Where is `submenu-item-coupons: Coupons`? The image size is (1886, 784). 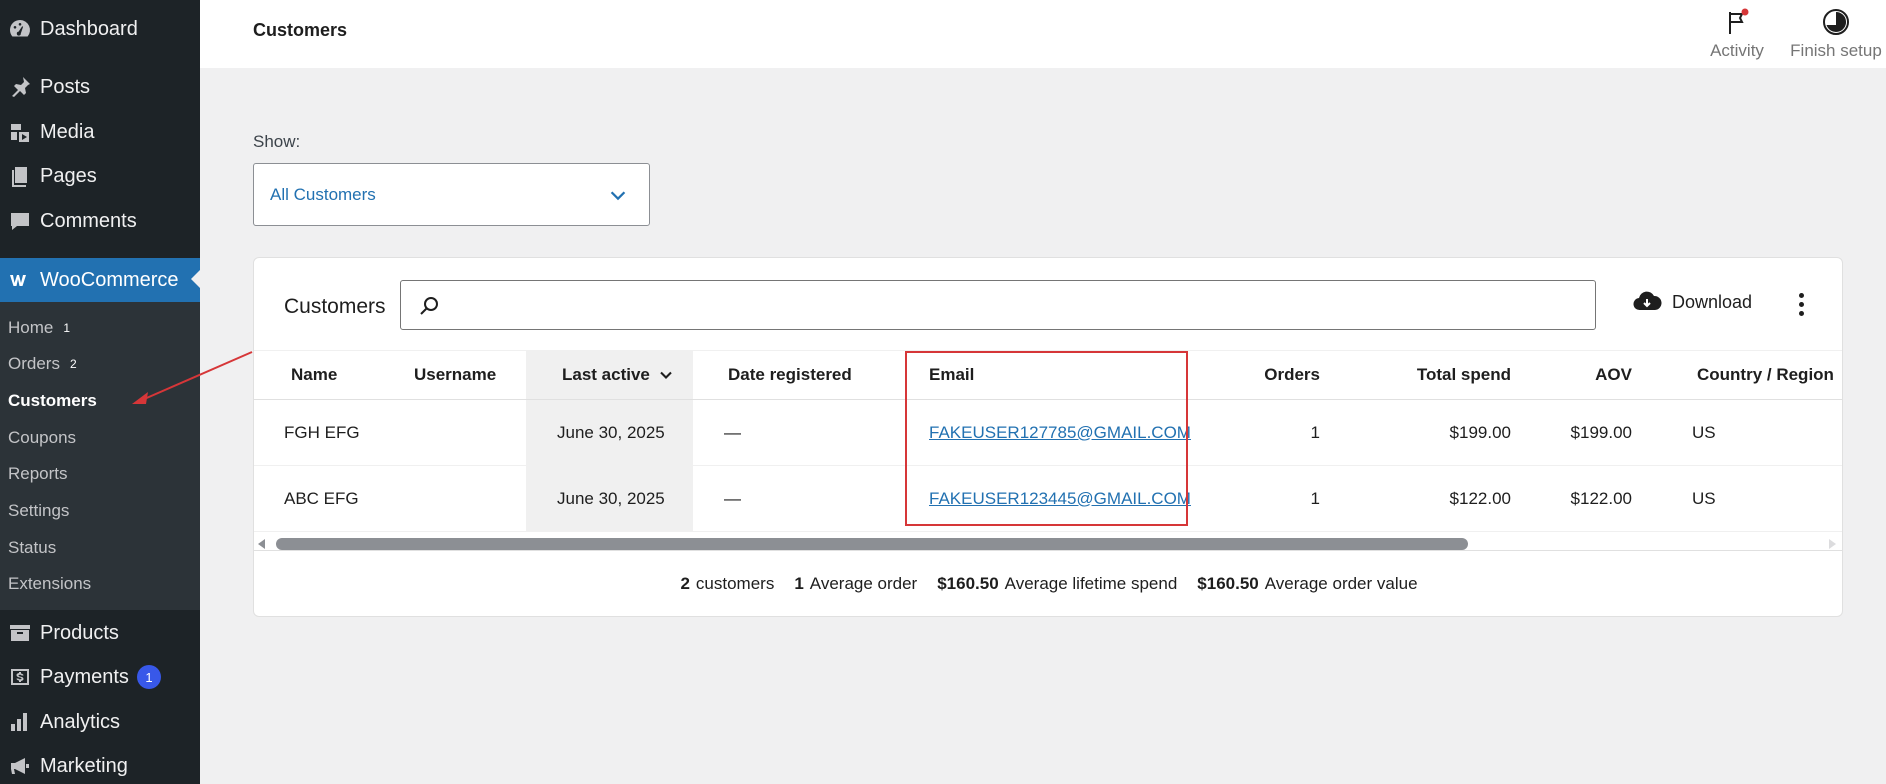
submenu-item-coupons: Coupons is located at coordinates (42, 438).